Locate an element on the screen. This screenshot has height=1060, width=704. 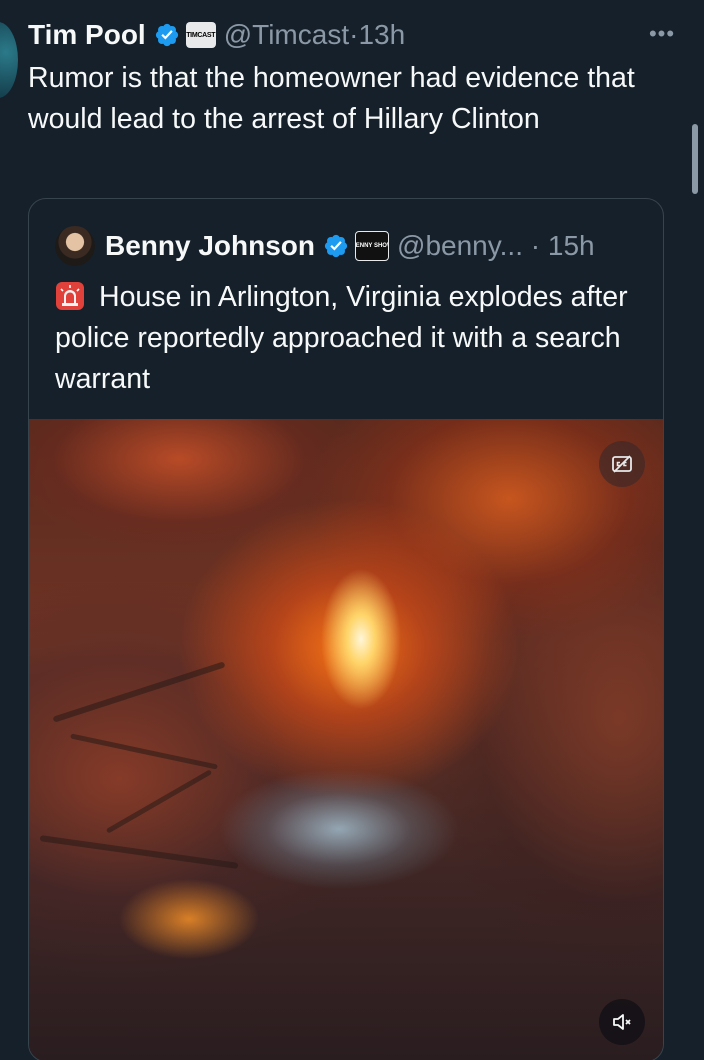
quote-author-avatar is located at coordinates (75, 246).